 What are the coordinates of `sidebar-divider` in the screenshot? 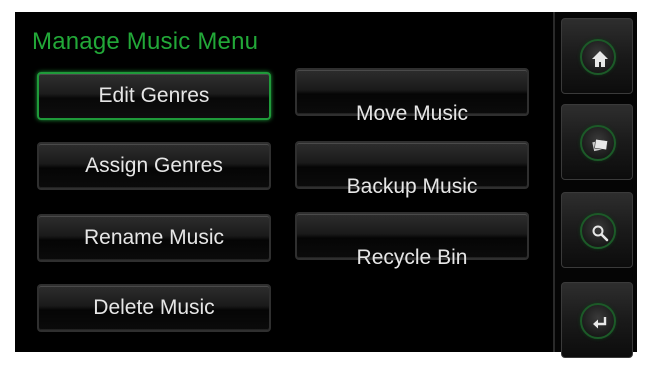 It's located at (554, 182).